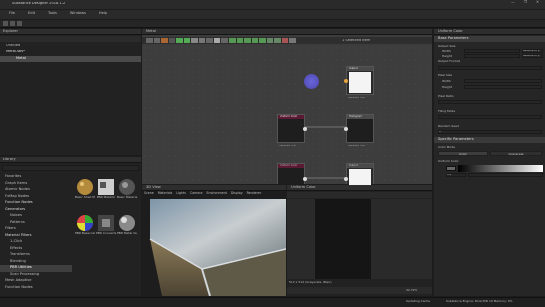 This screenshot has width=545, height=307. Describe the element at coordinates (447, 46) in the screenshot. I see `output-size-label: Output Size` at that location.